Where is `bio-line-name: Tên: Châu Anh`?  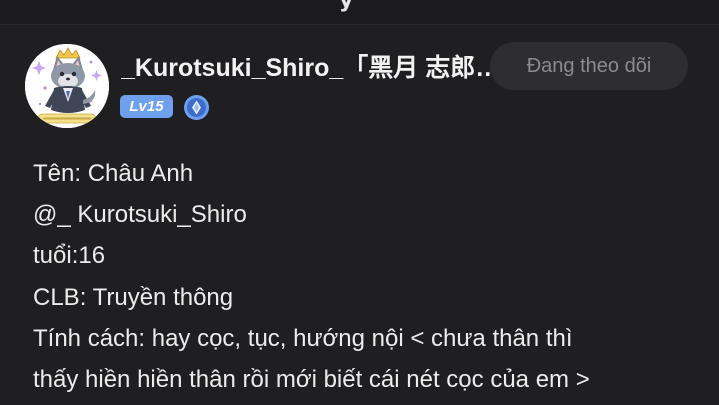
bio-line-name: Tên: Châu Anh is located at coordinates (113, 173).